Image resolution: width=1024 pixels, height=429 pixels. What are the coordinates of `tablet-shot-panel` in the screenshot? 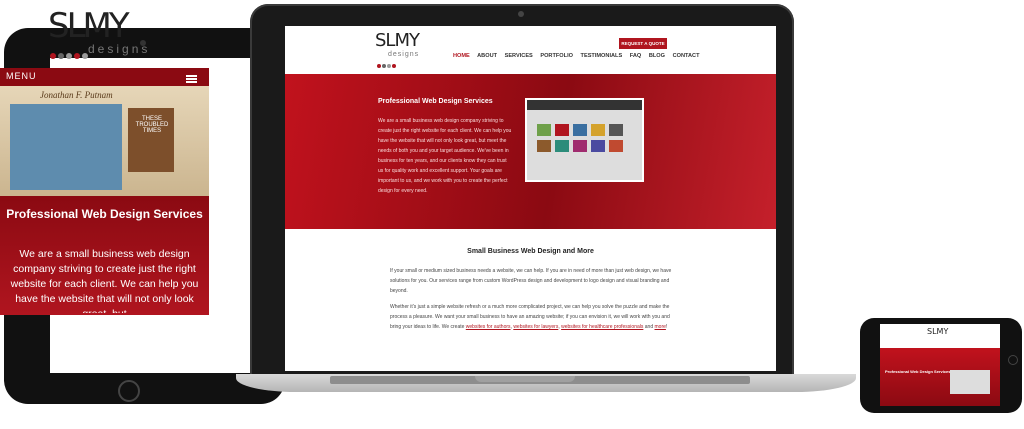 It's located at (66, 147).